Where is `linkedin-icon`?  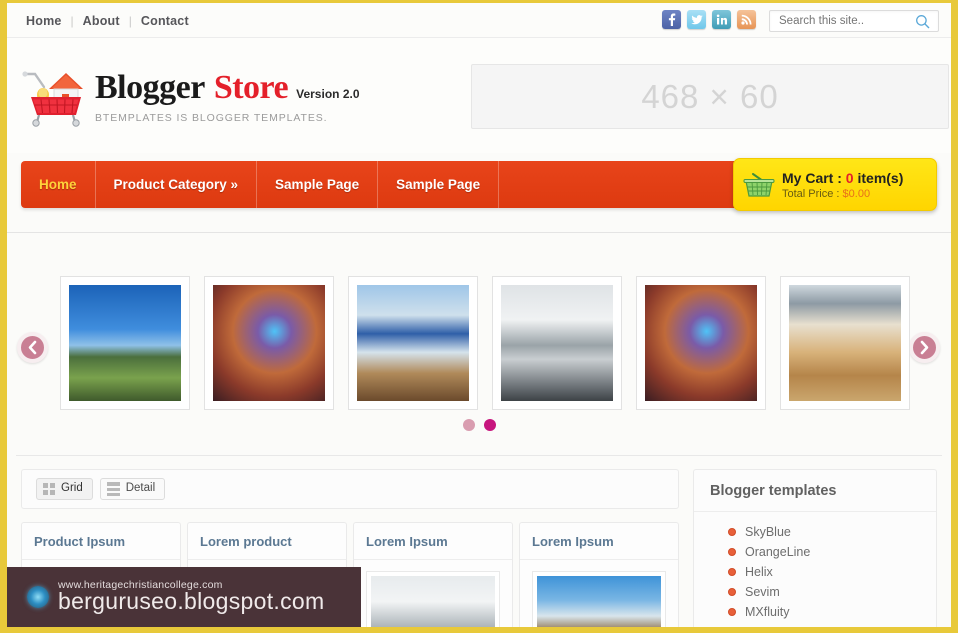
linkedin-icon is located at coordinates (721, 19).